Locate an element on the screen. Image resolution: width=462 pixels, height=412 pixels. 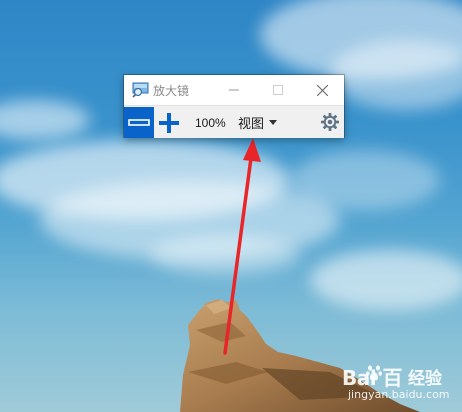
red-arrow is located at coordinates (242, 246).